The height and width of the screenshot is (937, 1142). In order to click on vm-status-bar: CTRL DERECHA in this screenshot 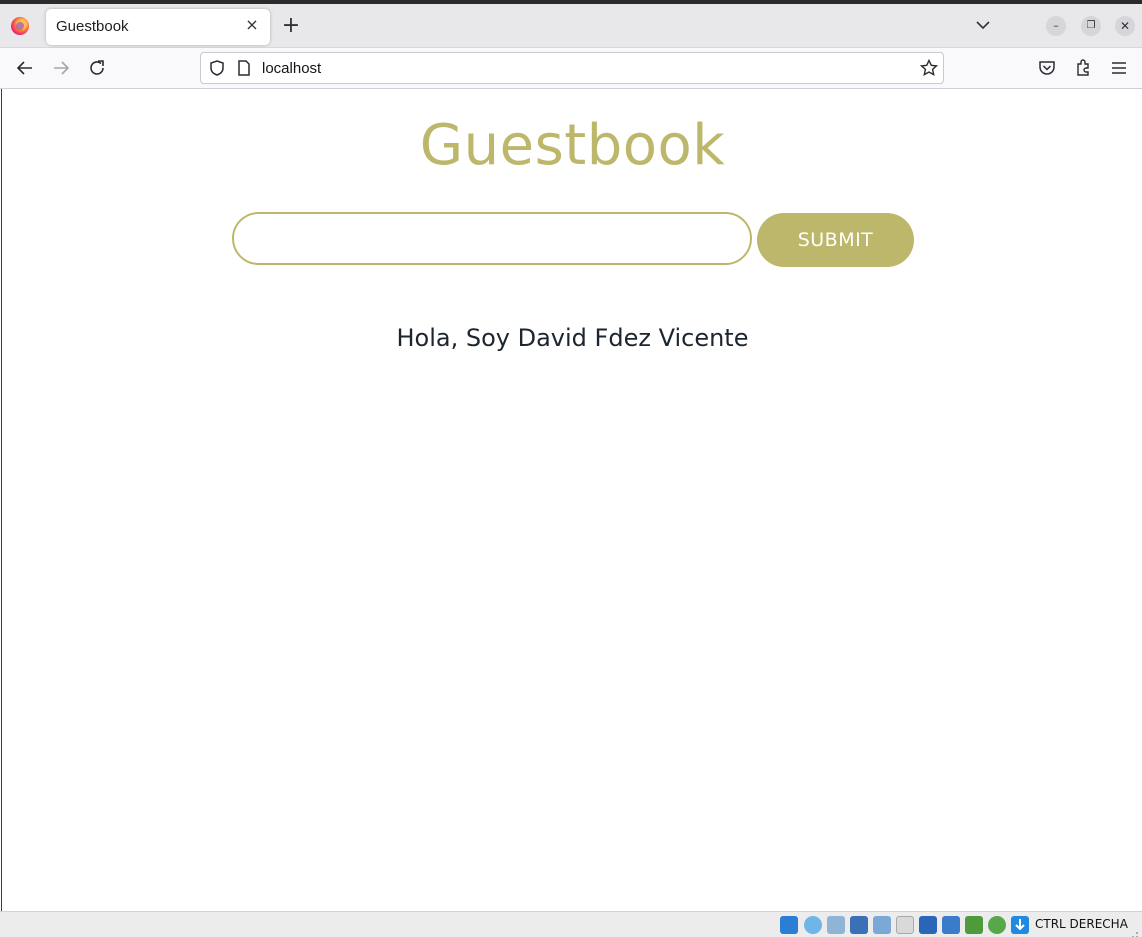, I will do `click(571, 924)`.